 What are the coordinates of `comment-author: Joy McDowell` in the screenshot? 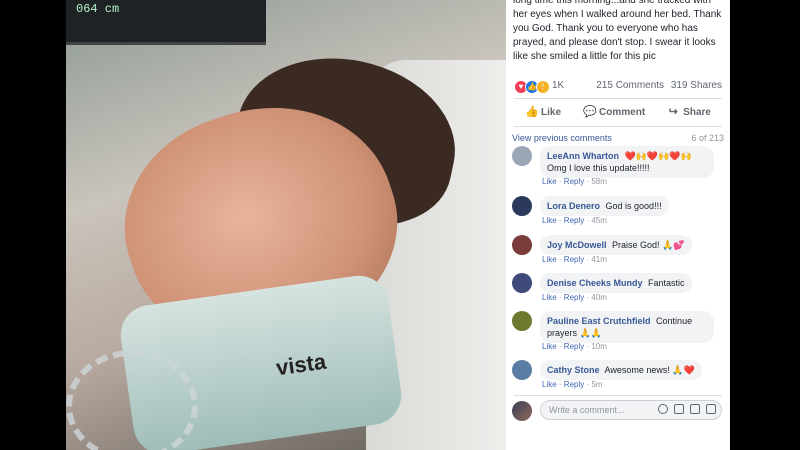 It's located at (577, 245).